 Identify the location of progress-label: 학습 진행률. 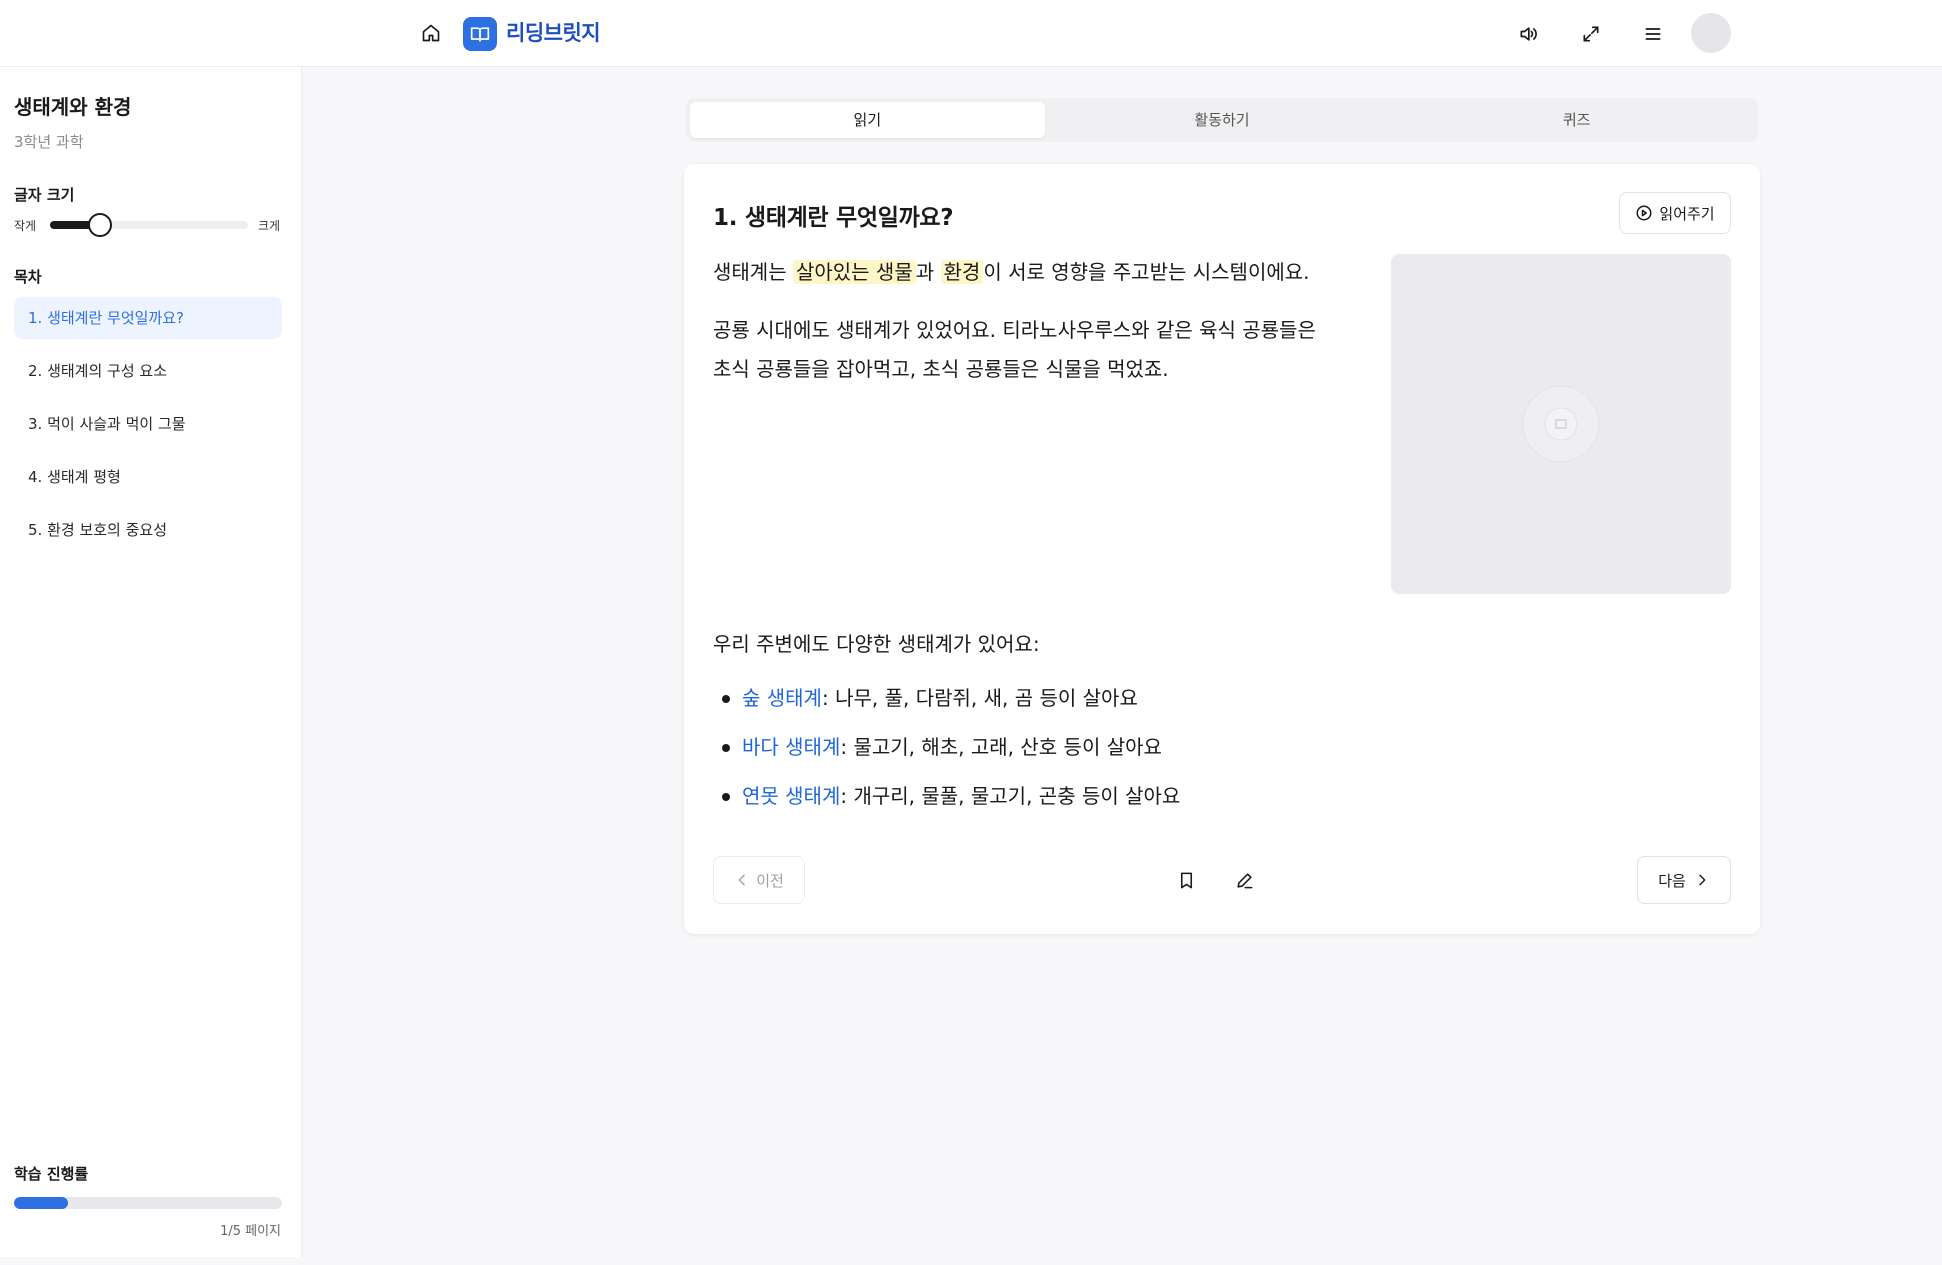
(51, 1174).